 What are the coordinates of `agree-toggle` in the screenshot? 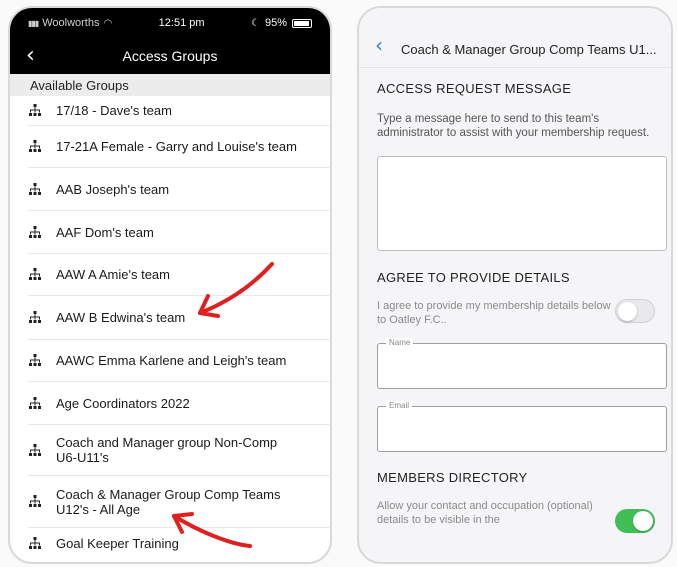 It's located at (635, 311).